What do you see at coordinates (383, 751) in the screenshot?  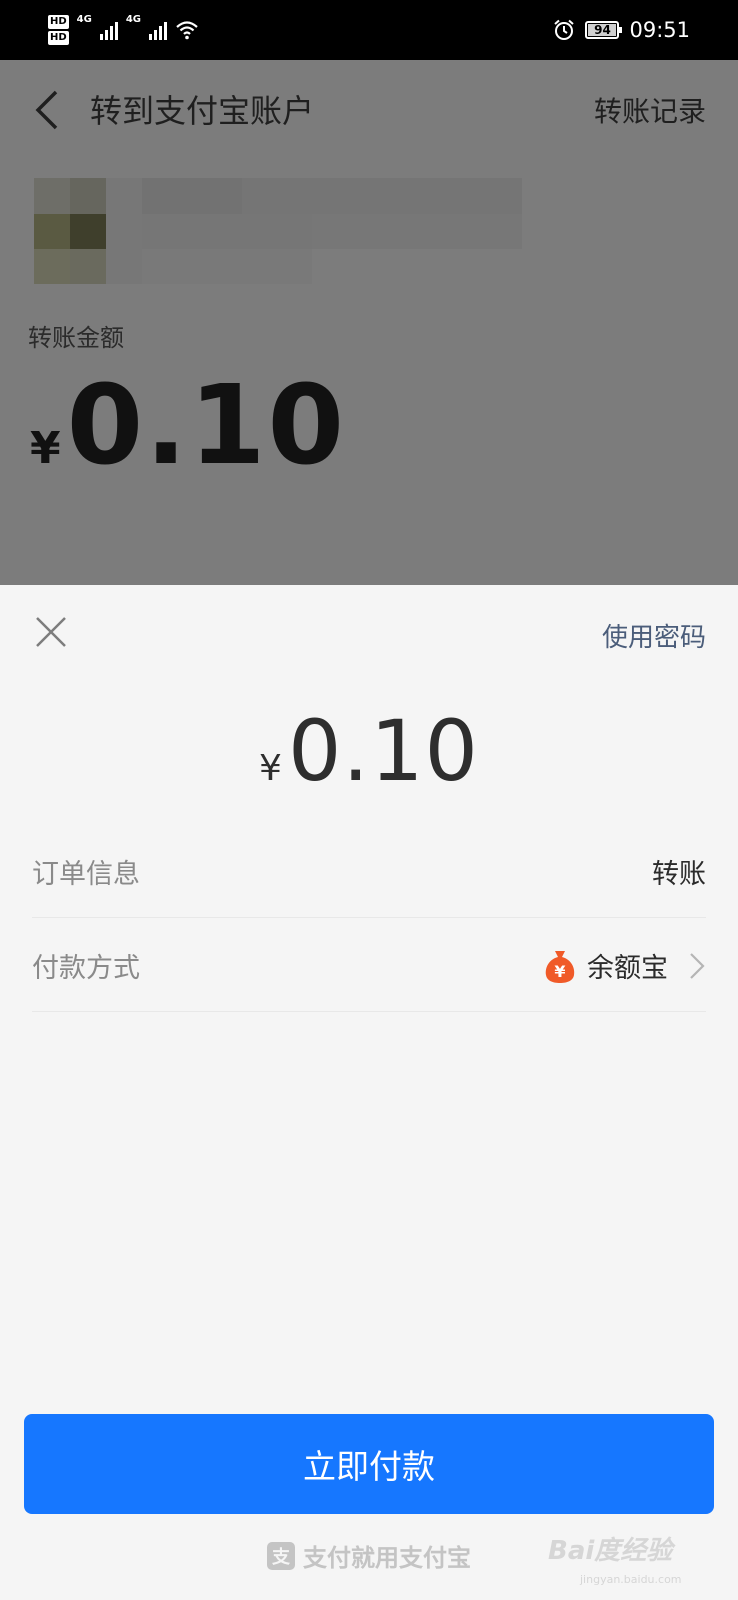 I see `payment-amount-value: 0.10` at bounding box center [383, 751].